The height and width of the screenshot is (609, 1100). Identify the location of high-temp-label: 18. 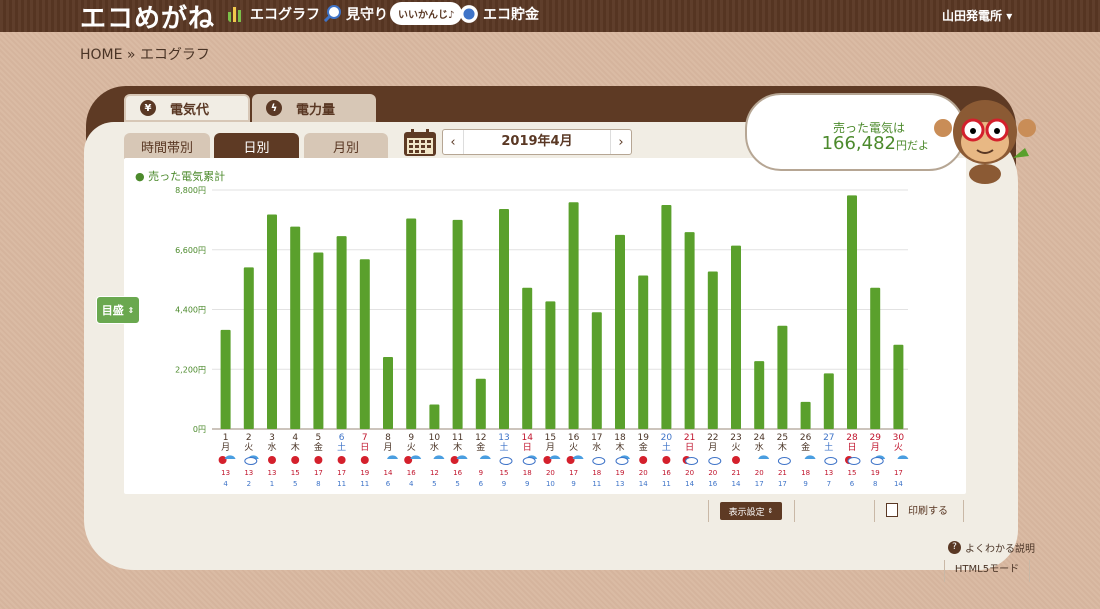
(527, 473).